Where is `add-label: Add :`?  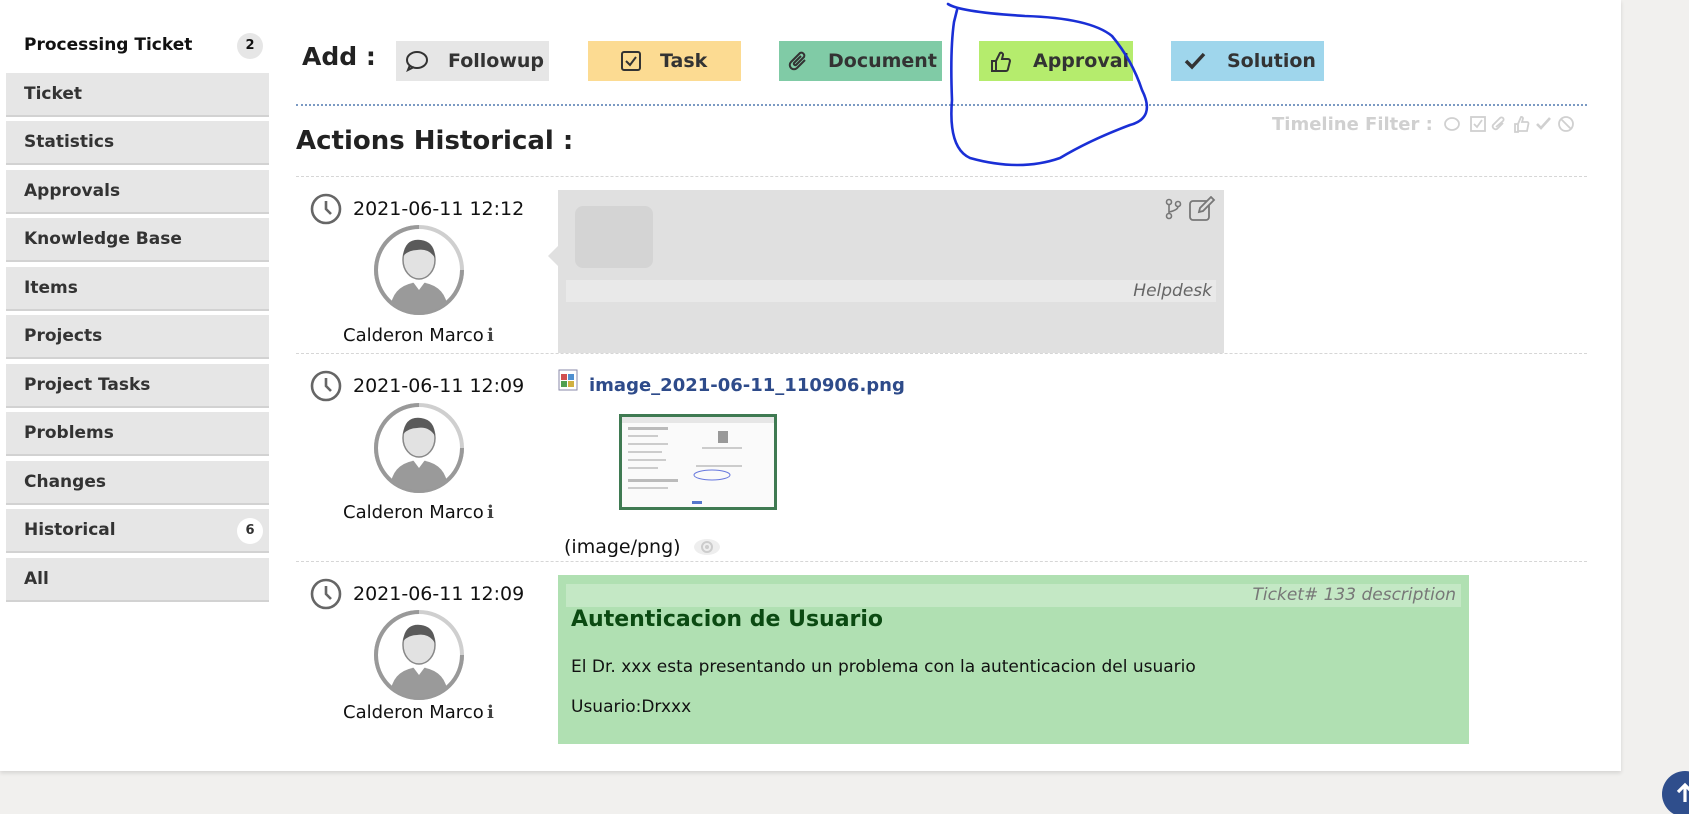
add-label: Add : is located at coordinates (339, 56).